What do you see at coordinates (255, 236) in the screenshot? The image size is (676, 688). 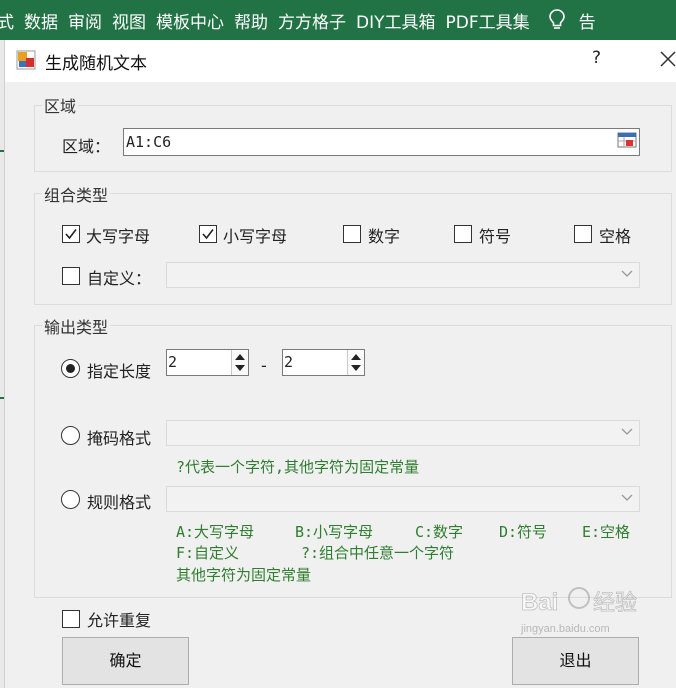 I see `lowercase-label: 小写字母` at bounding box center [255, 236].